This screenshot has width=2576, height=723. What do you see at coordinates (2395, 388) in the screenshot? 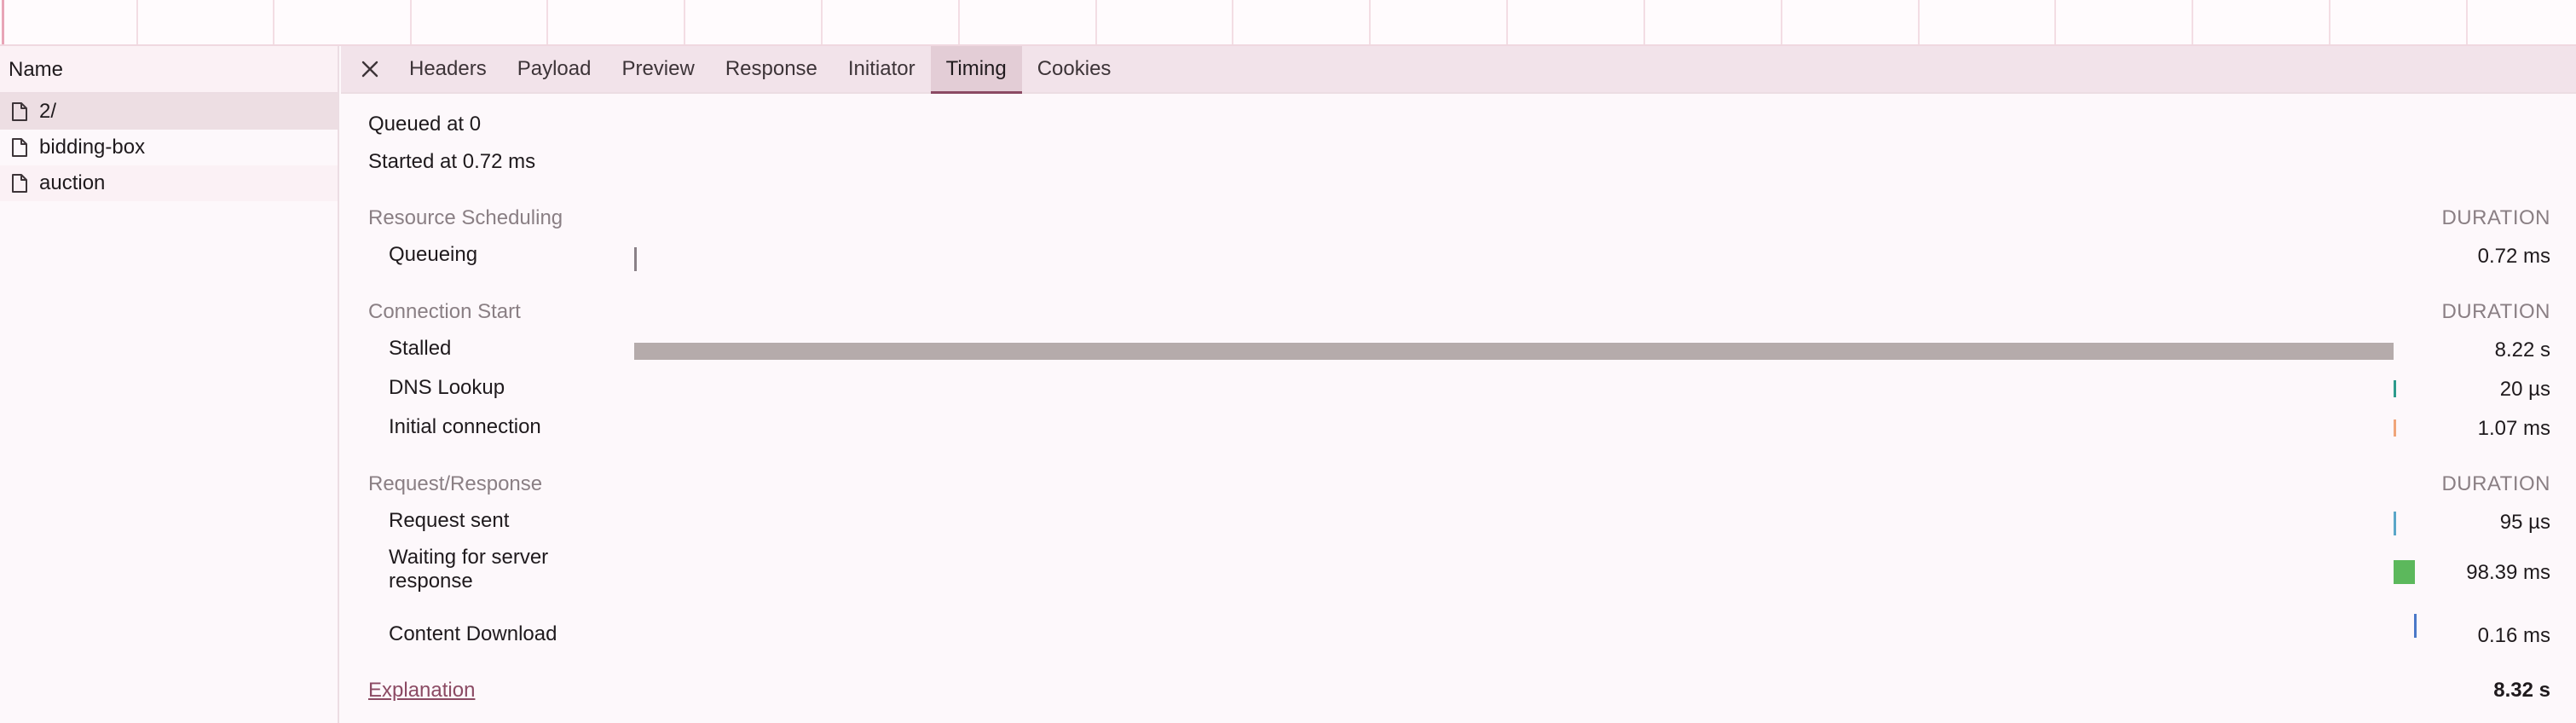
I see `timing-bar-dns-lookup` at bounding box center [2395, 388].